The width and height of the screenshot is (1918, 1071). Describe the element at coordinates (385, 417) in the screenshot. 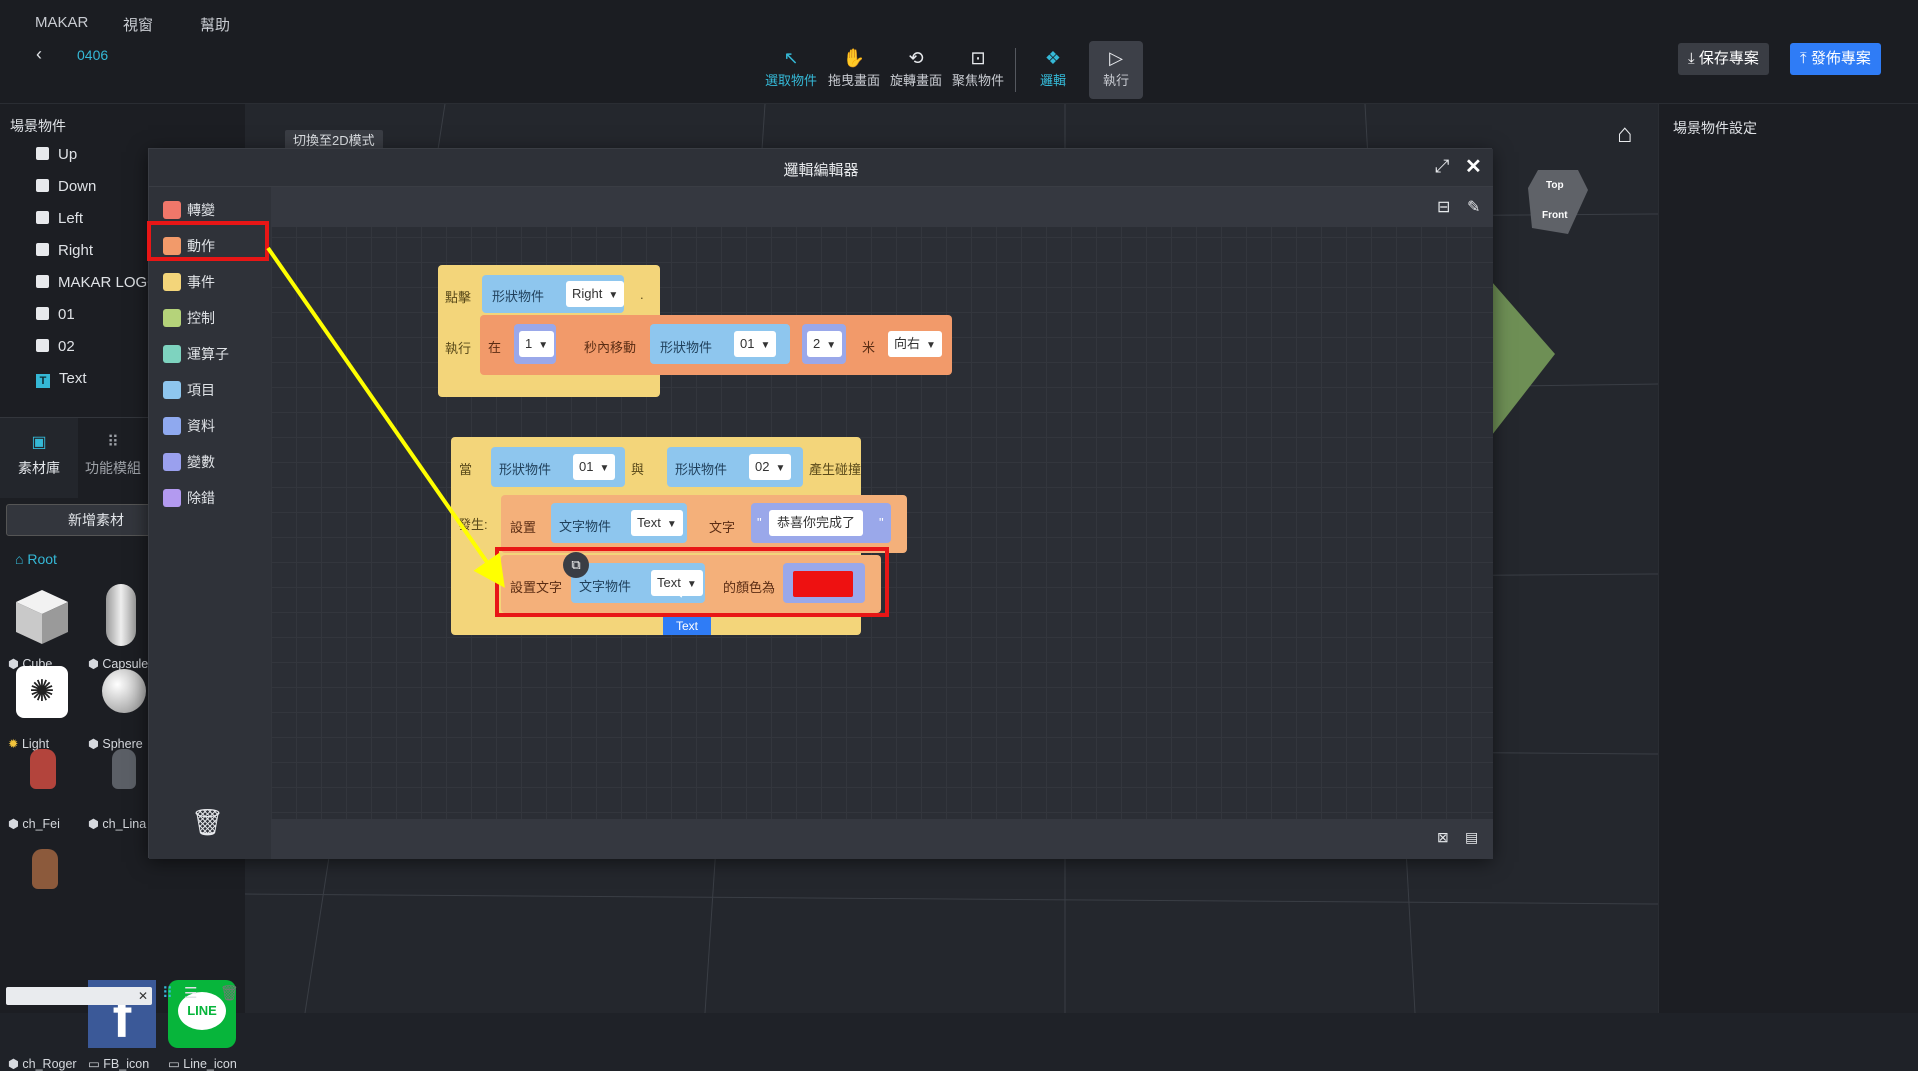

I see `annotation-arrow` at that location.